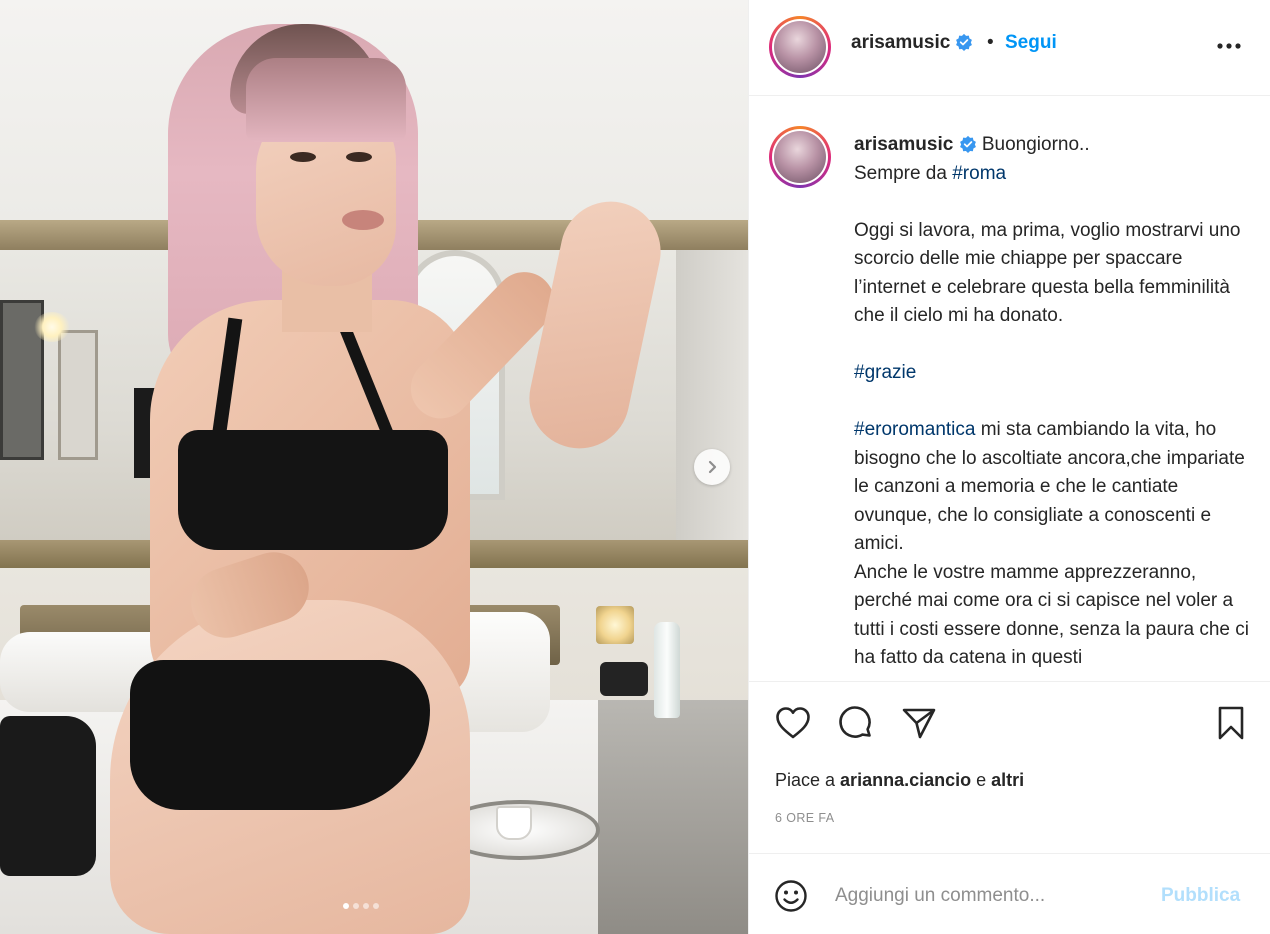  I want to click on hashtag-grazie: #grazie, so click(885, 372).